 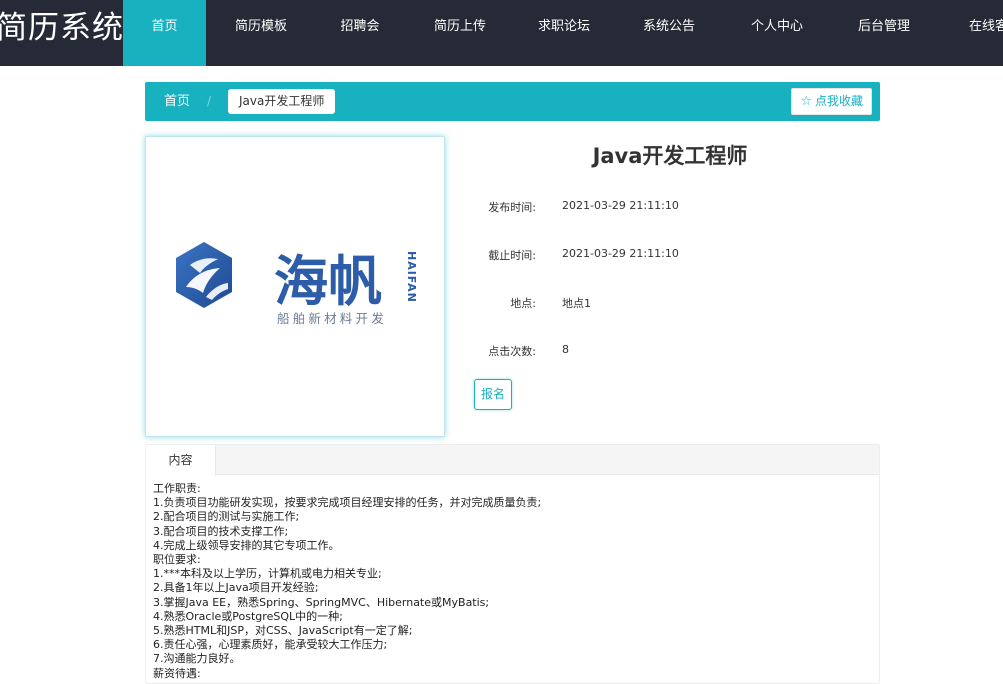 What do you see at coordinates (980, 33) in the screenshot?
I see `nav-item-online-service: 在线客服` at bounding box center [980, 33].